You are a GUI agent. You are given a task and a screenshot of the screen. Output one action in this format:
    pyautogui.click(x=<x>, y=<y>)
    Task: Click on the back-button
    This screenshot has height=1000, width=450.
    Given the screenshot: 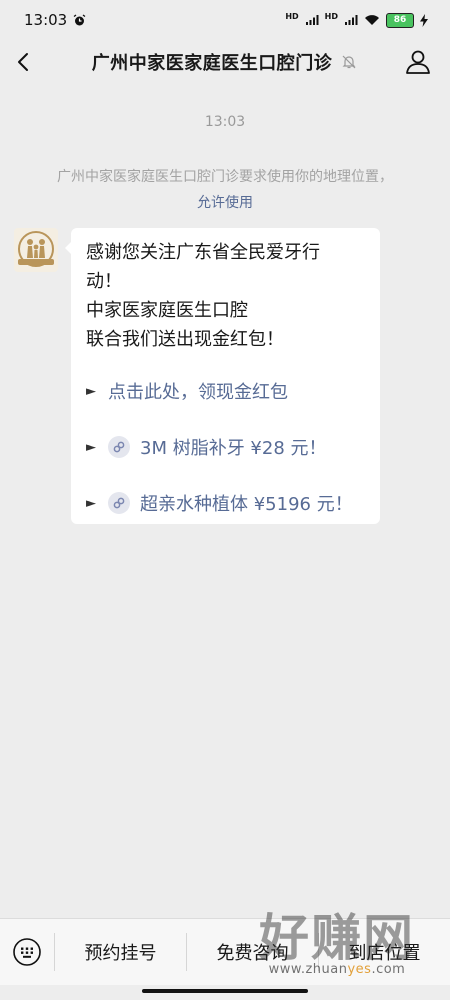 What is the action you would take?
    pyautogui.click(x=28, y=62)
    